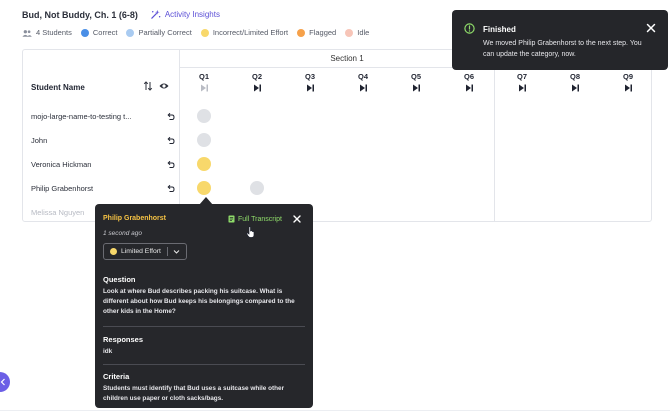 The height and width of the screenshot is (415, 670). I want to click on legend-label-incorrect: Incorrect/Limited Effort, so click(250, 32).